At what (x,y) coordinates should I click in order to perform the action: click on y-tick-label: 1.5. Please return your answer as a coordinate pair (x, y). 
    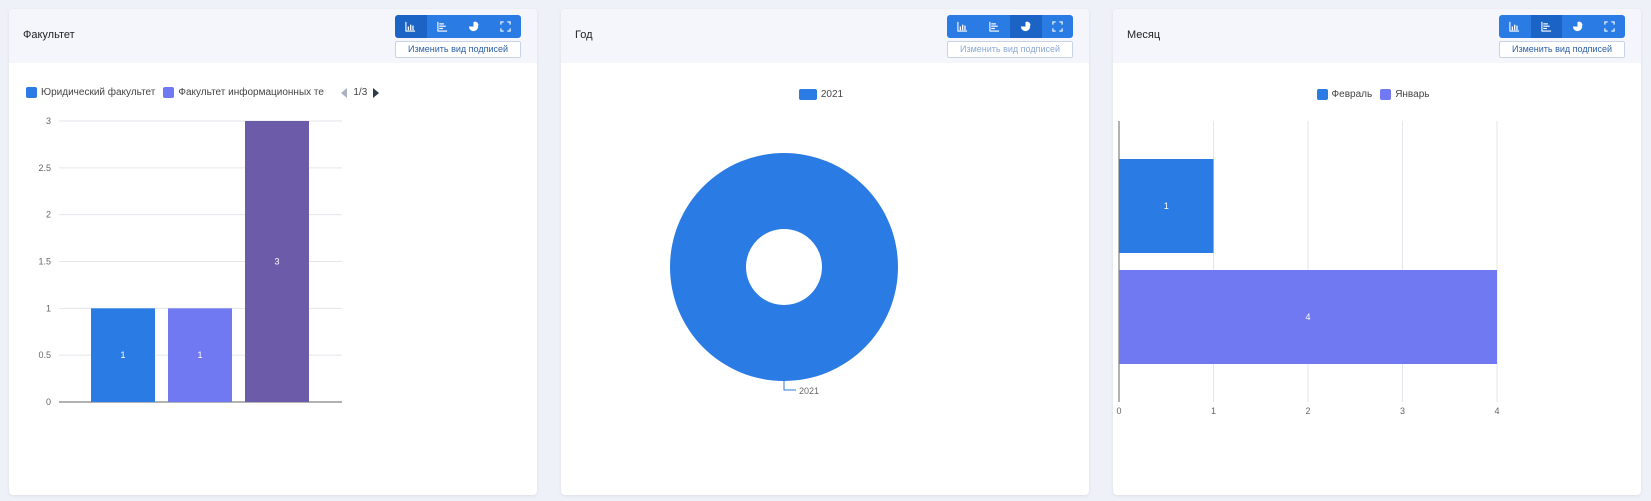
    Looking at the image, I should click on (44, 262).